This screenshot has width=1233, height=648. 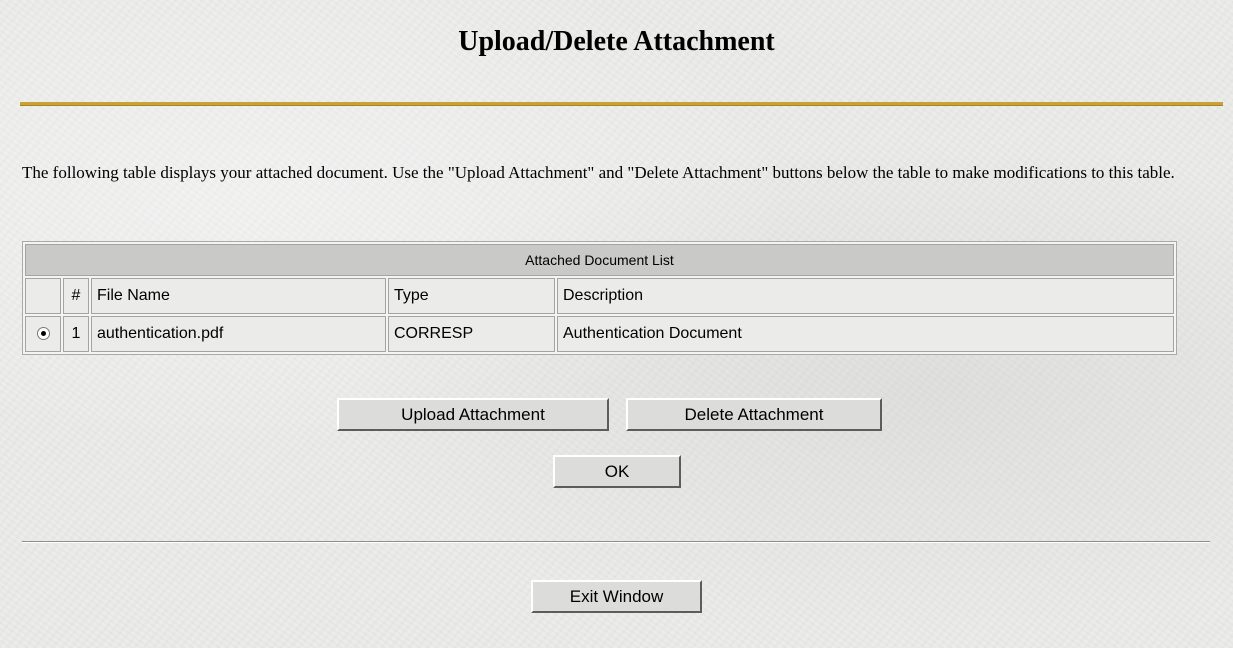 I want to click on row-select-radio, so click(x=43, y=334).